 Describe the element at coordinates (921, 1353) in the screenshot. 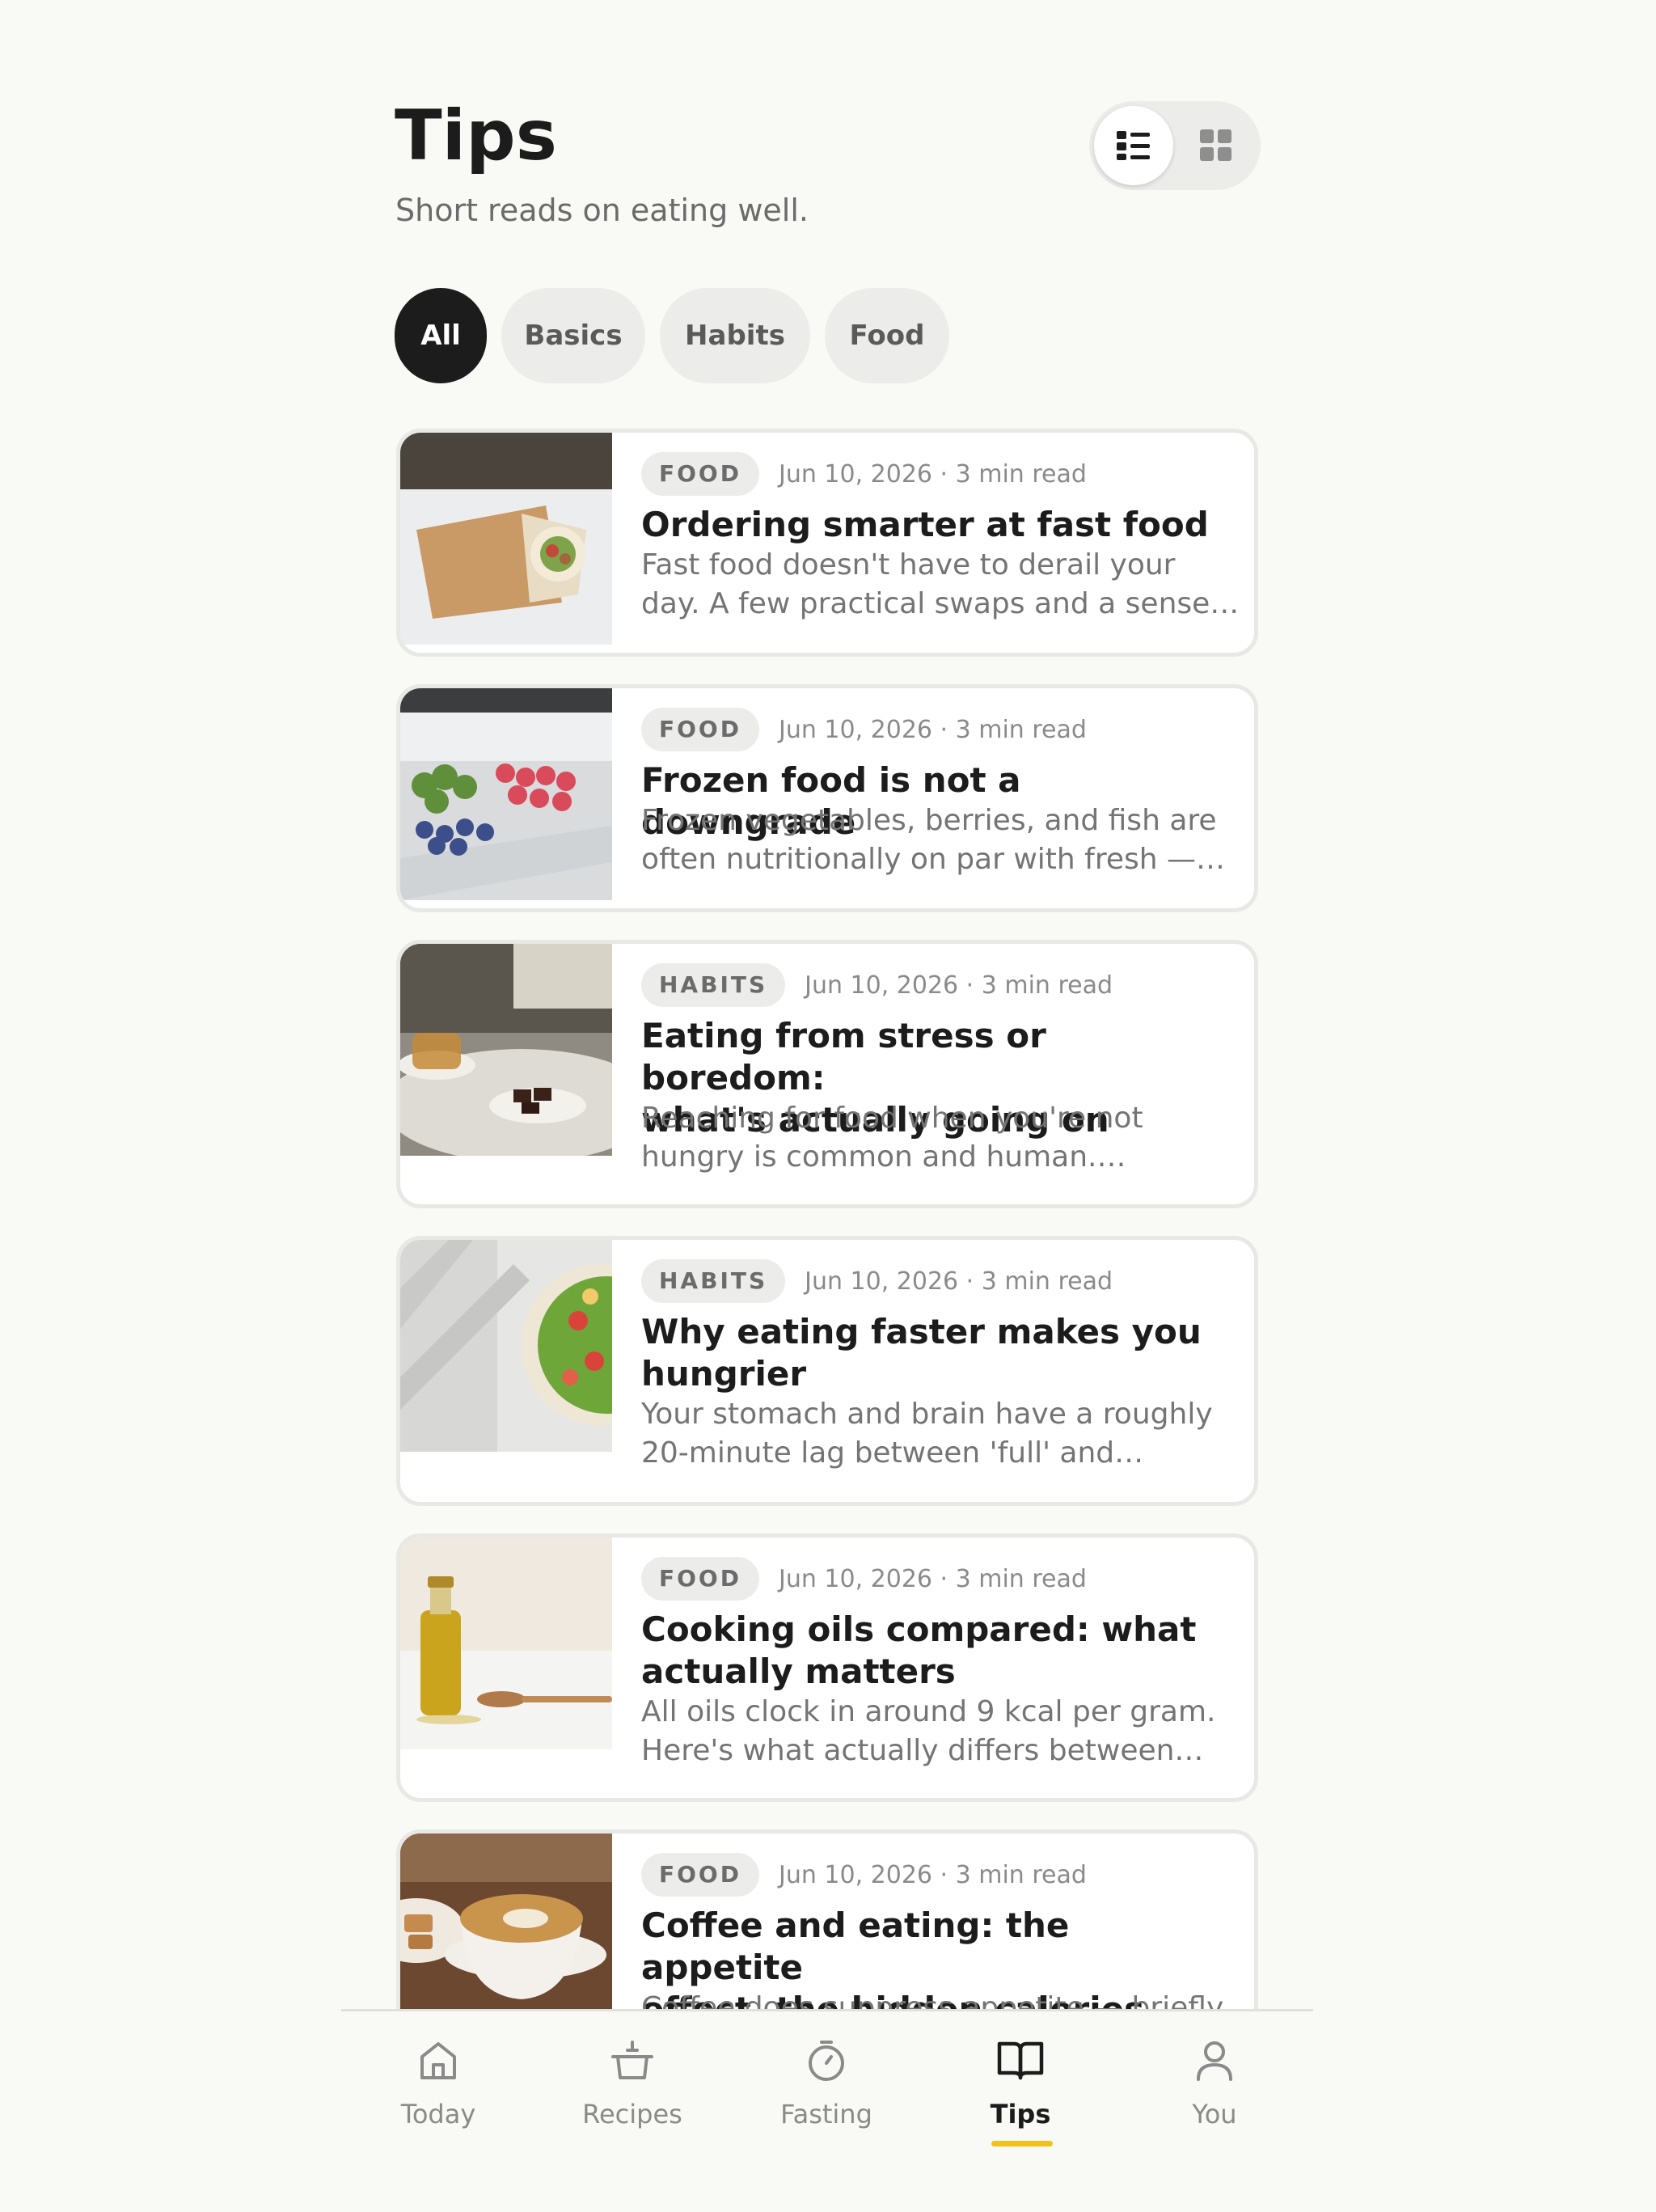

I see `article-title: Why eating faster makes you hungrier` at that location.